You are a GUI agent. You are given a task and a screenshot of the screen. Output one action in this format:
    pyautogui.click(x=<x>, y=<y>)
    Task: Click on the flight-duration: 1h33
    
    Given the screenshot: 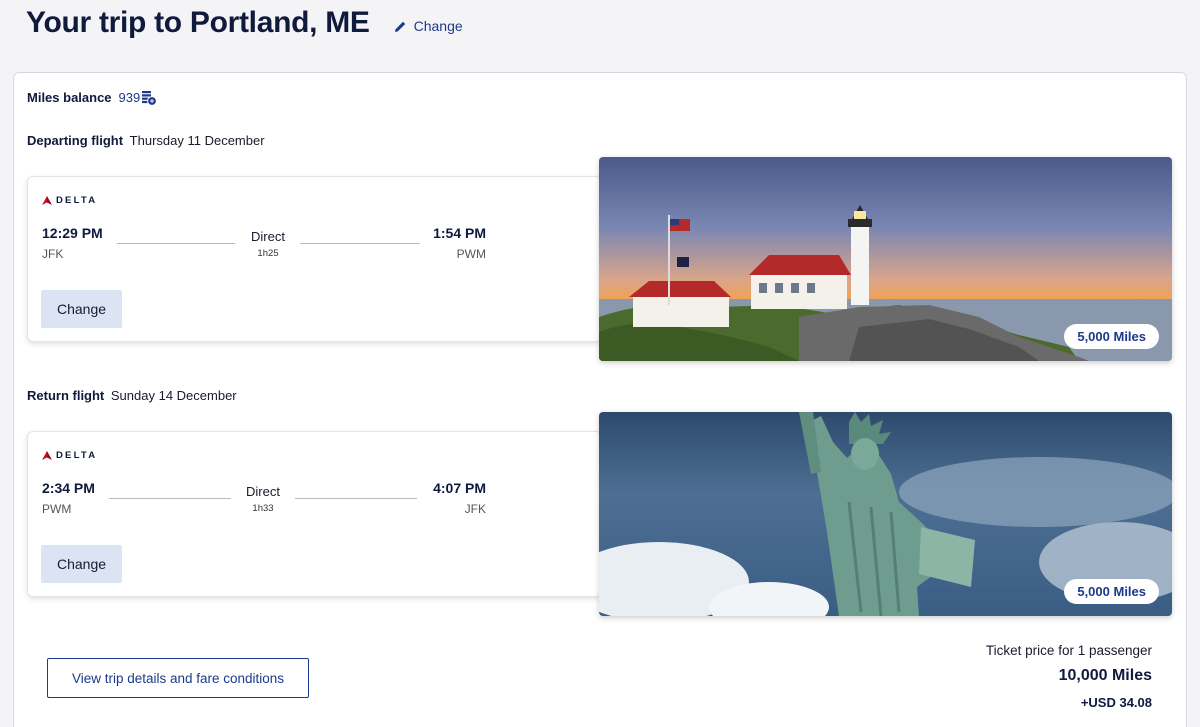 What is the action you would take?
    pyautogui.click(x=263, y=508)
    